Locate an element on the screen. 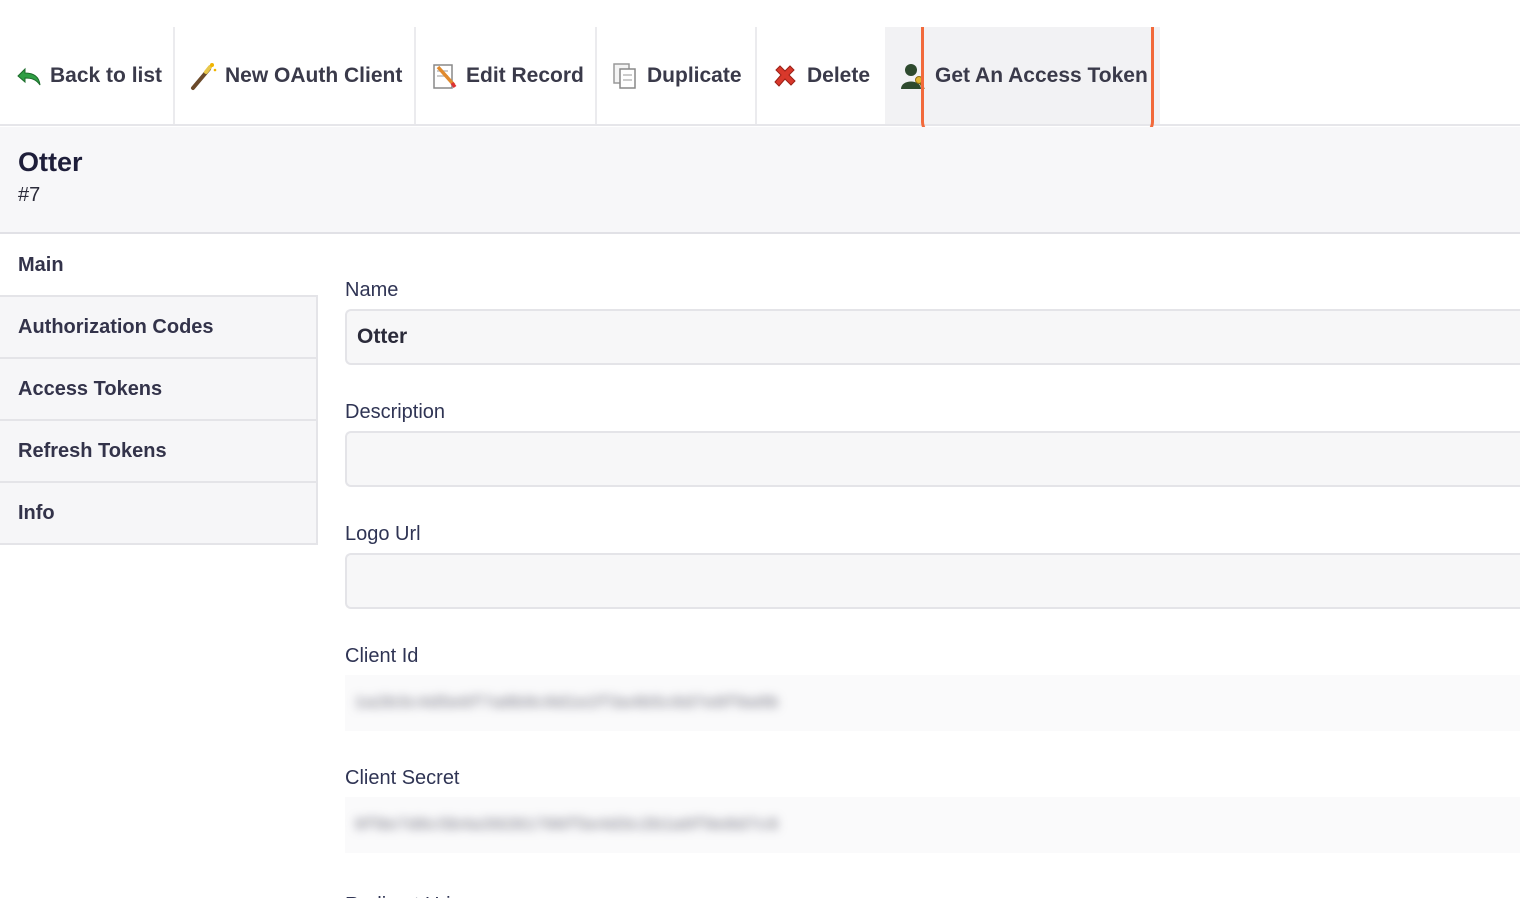 The width and height of the screenshot is (1520, 898). back-to-list-label: Back to list is located at coordinates (106, 75).